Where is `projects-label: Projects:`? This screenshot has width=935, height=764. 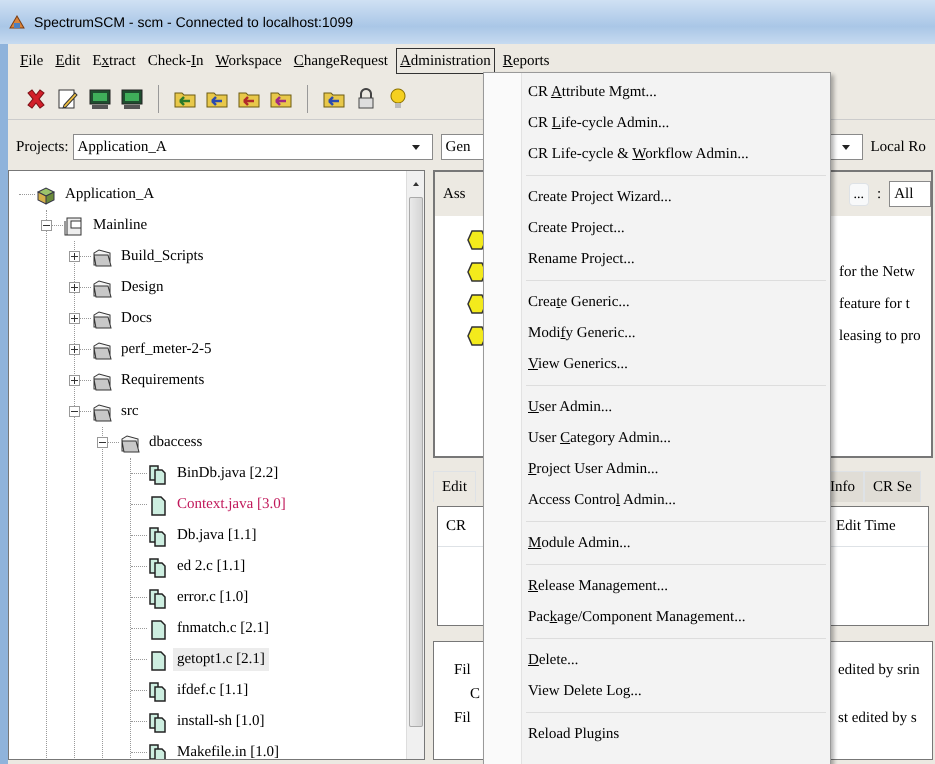 projects-label: Projects: is located at coordinates (42, 147).